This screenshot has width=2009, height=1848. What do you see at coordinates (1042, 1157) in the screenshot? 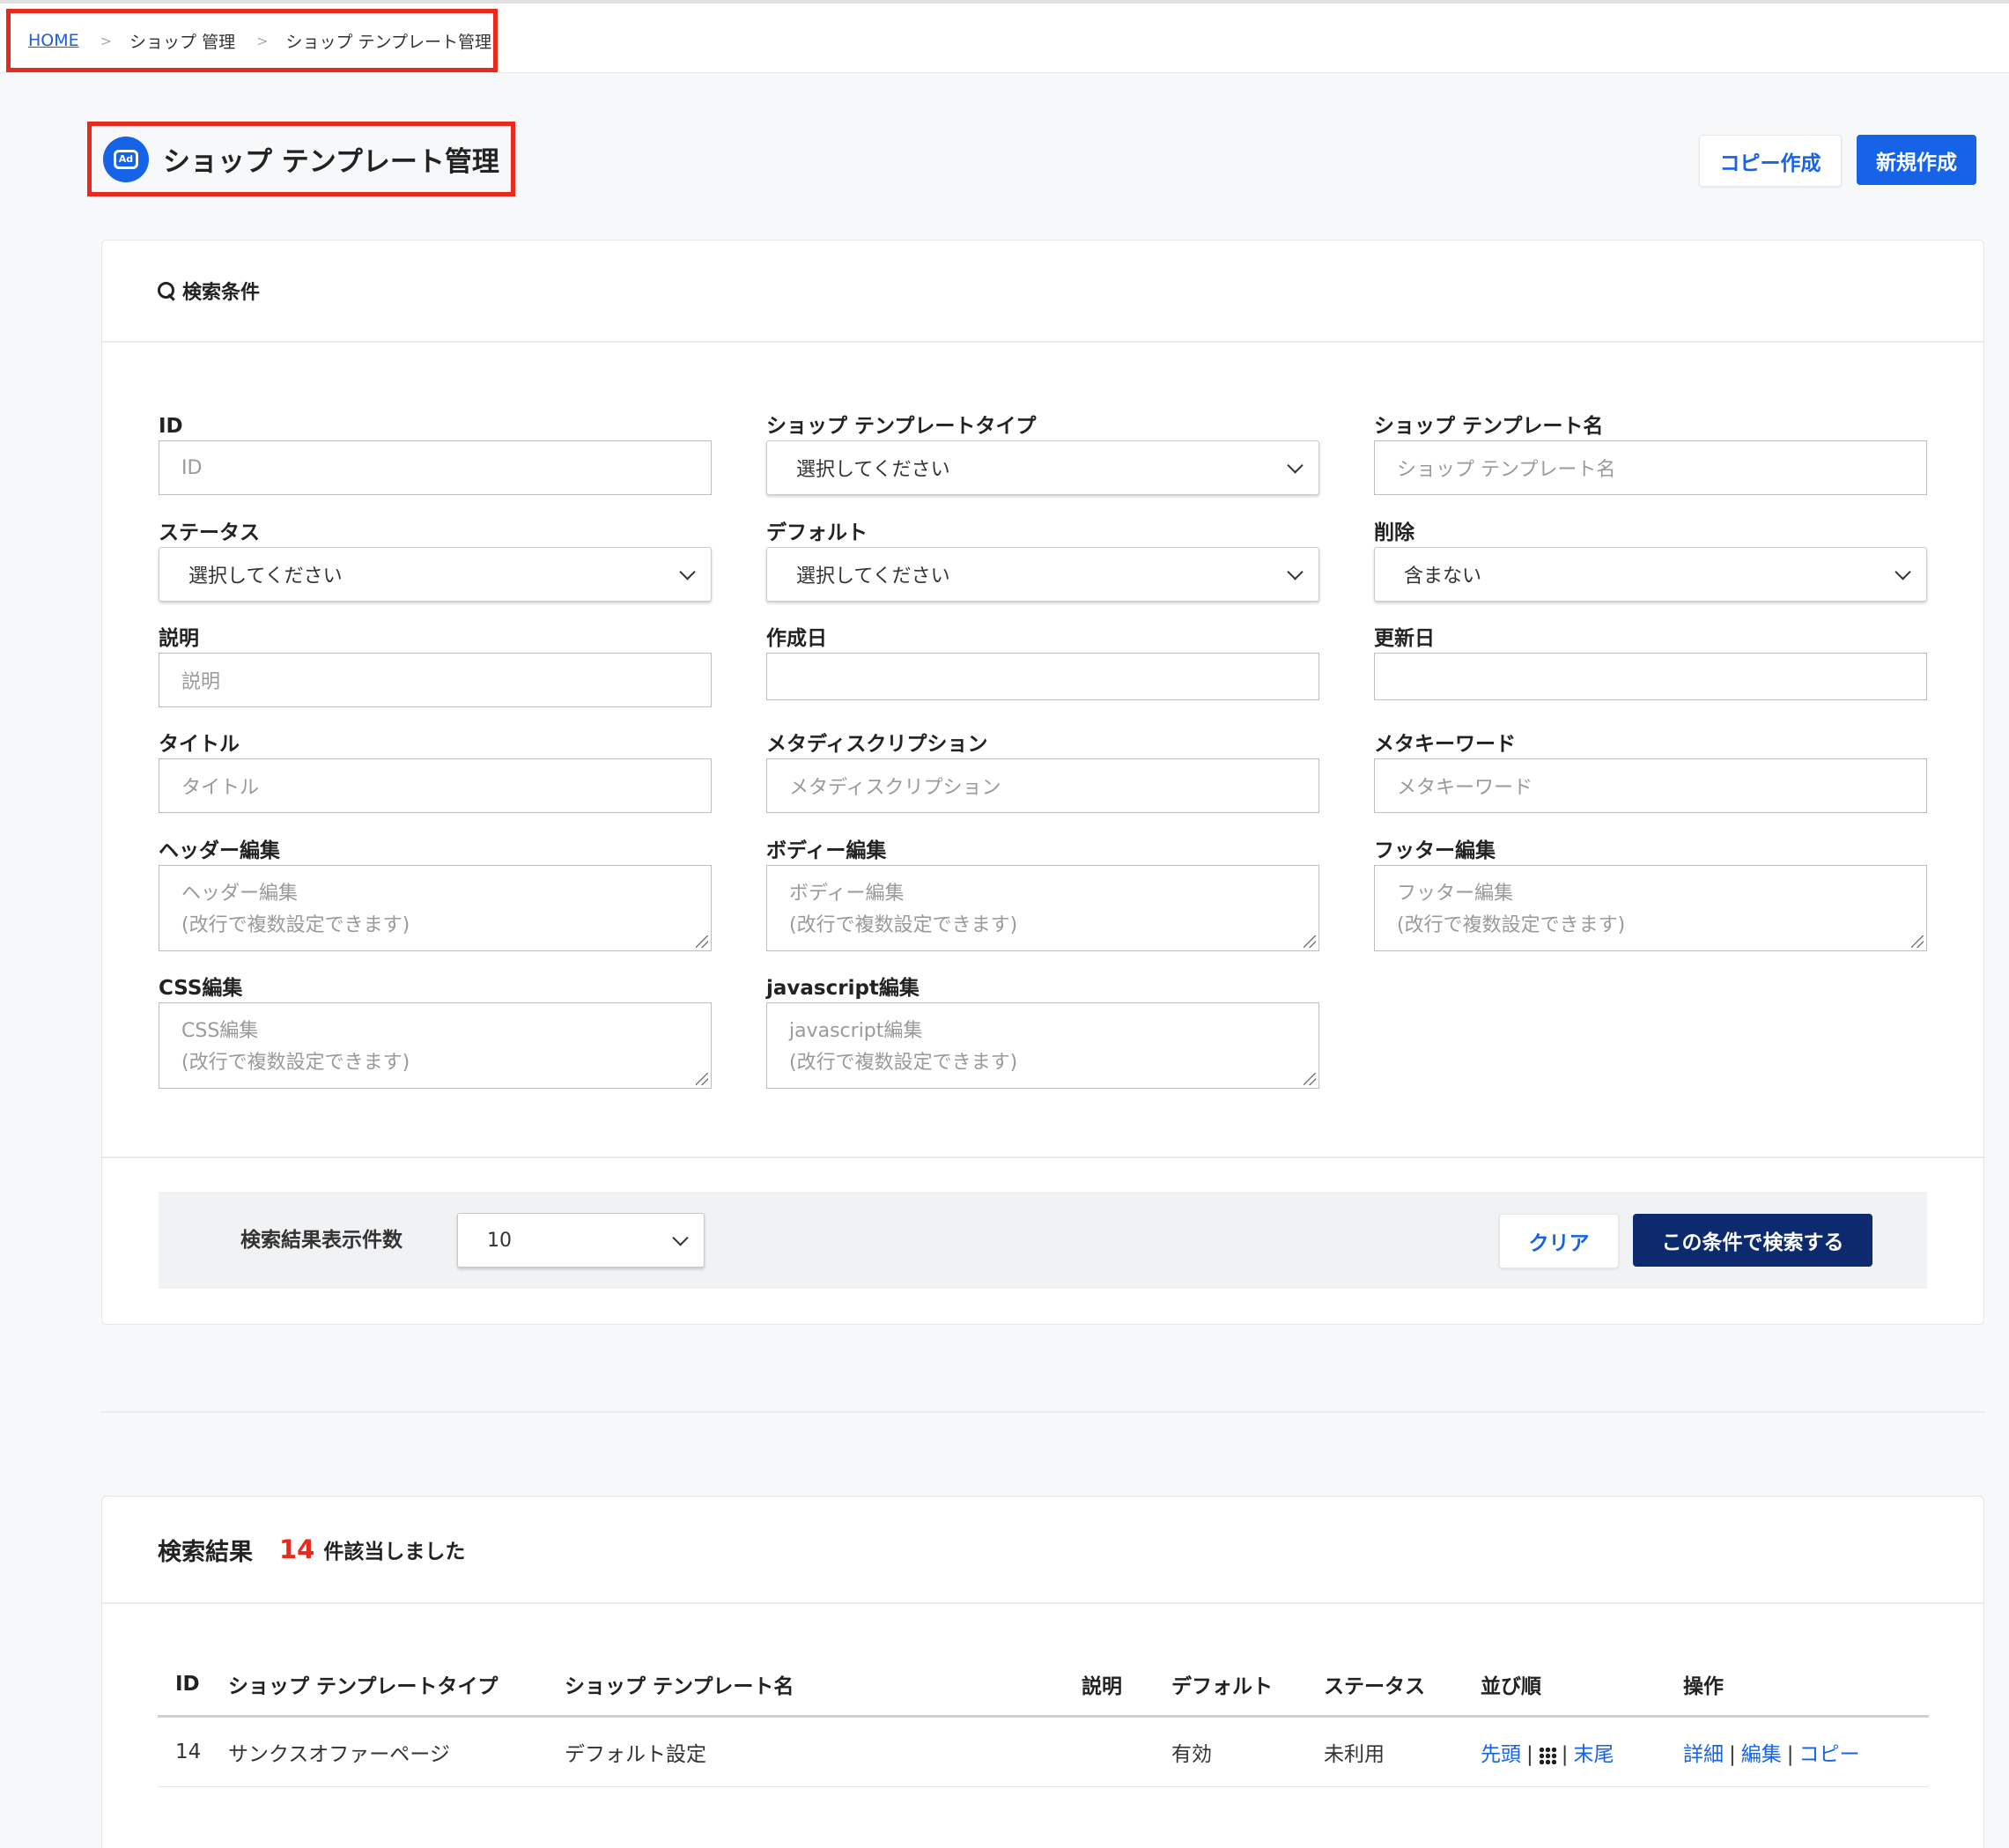
I see `search-panel-divider` at bounding box center [1042, 1157].